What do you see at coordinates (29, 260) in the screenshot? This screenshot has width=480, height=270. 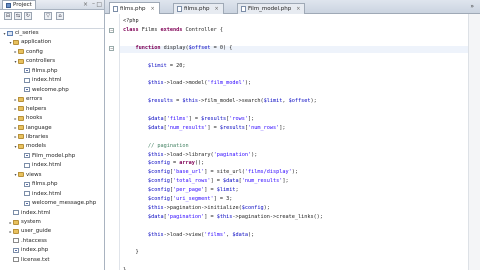 I see `tree-item: license.txt` at bounding box center [29, 260].